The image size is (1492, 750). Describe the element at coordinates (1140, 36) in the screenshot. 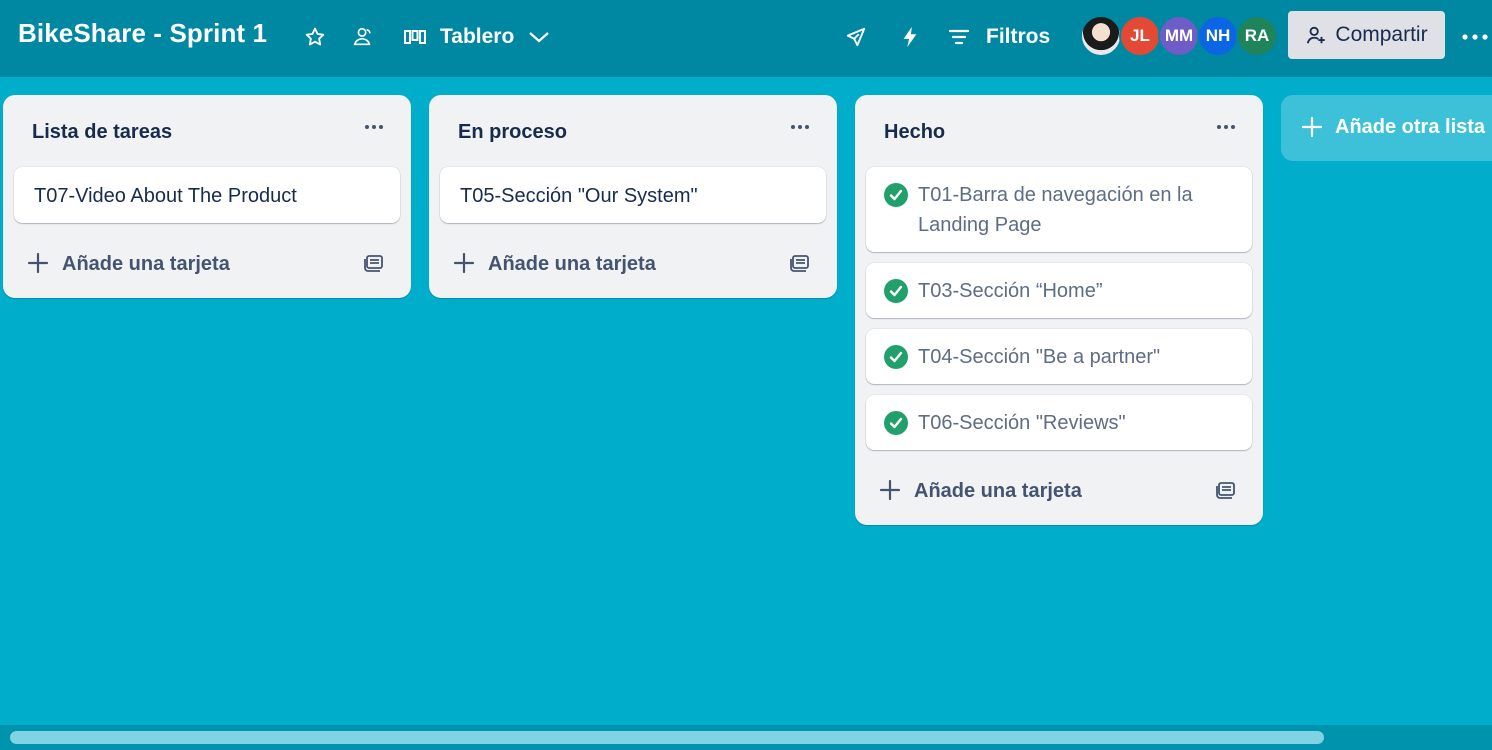

I see `member-avatar: JL` at that location.